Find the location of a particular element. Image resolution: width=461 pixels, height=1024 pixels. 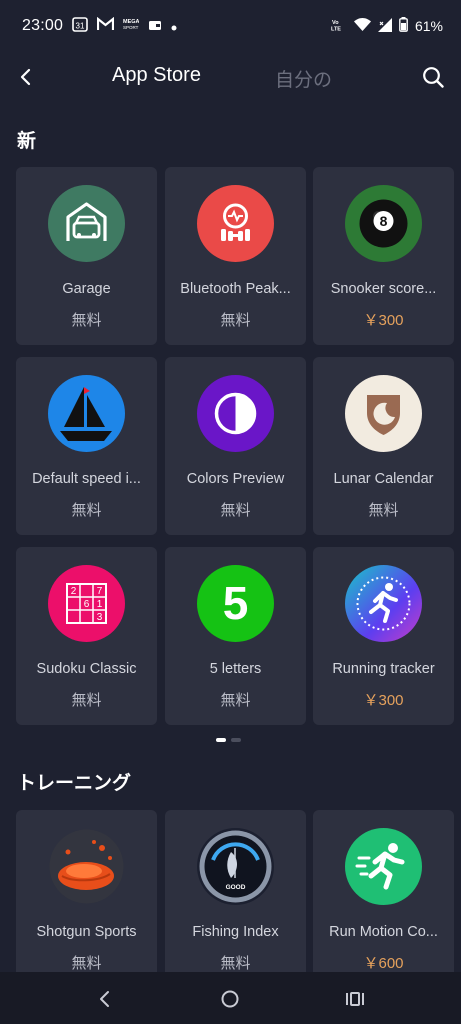

calendar-icon: 31 is located at coordinates (80, 26).